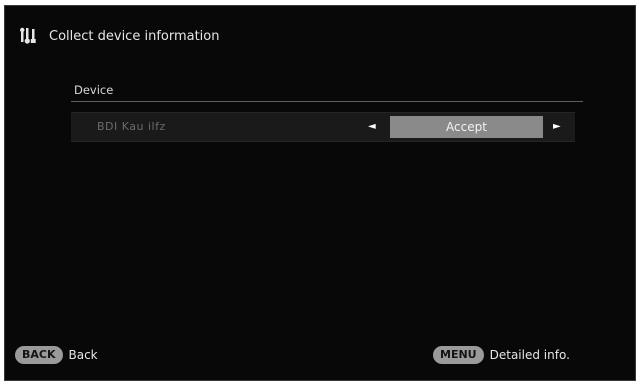 Image resolution: width=642 pixels, height=387 pixels. What do you see at coordinates (134, 36) in the screenshot?
I see `page-title: Collect device information` at bounding box center [134, 36].